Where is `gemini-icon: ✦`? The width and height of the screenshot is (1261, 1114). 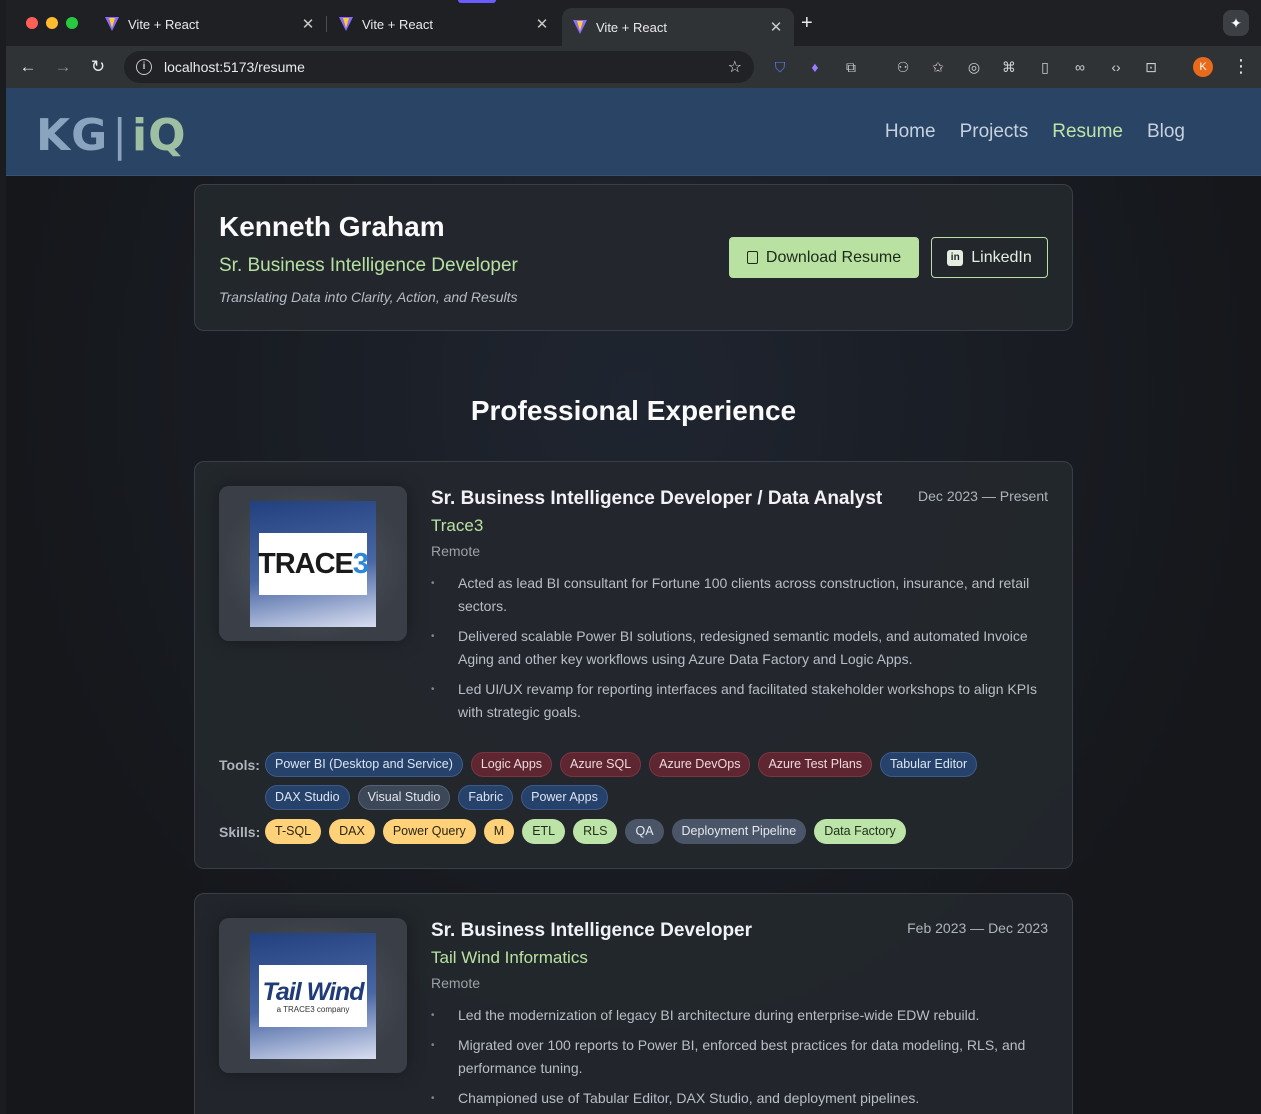 gemini-icon: ✦ is located at coordinates (1236, 23).